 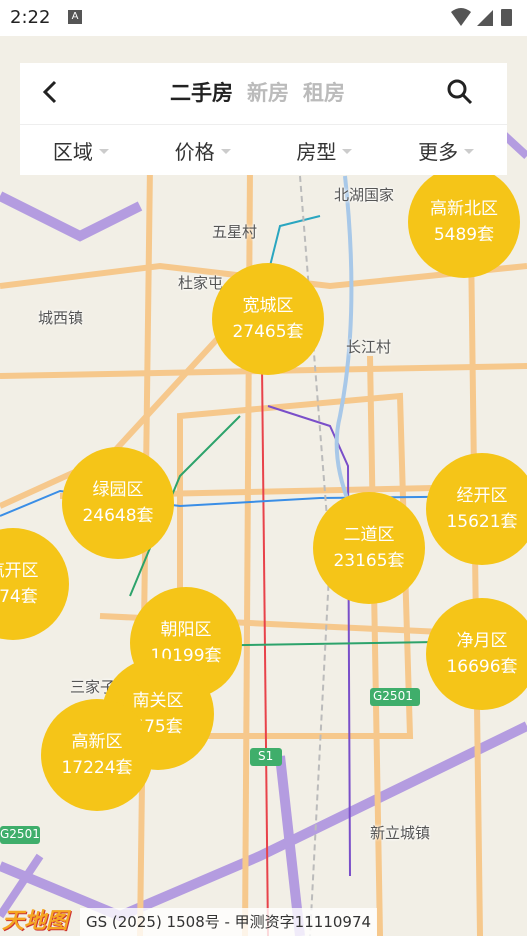 I want to click on status-time: 2:22, so click(x=30, y=17).